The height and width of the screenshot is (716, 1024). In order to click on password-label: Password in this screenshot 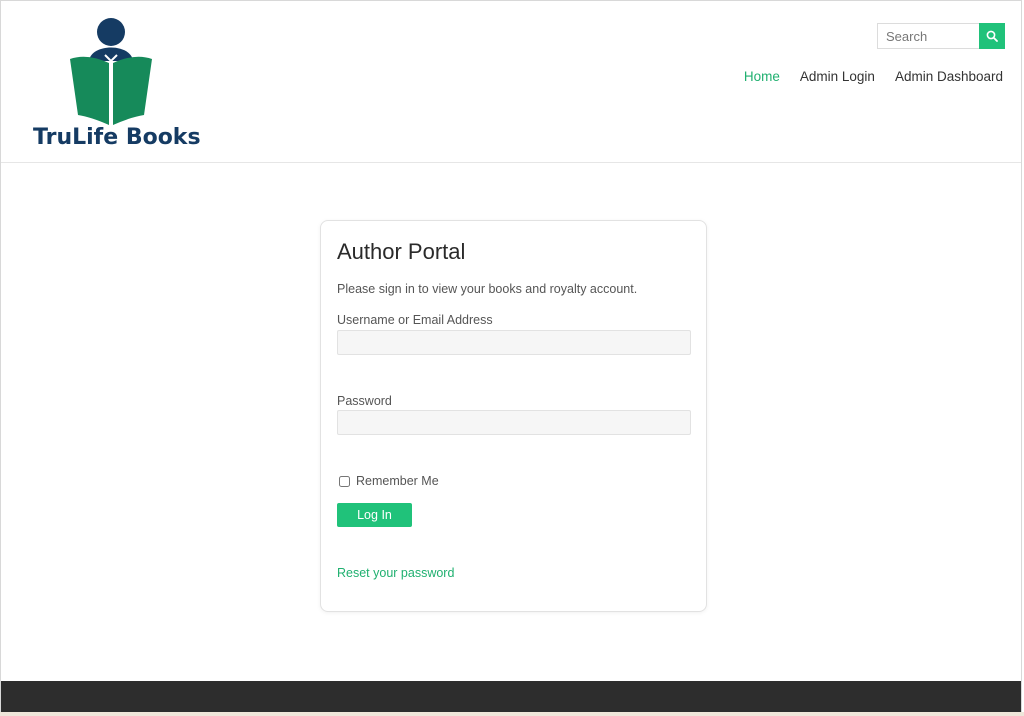, I will do `click(364, 401)`.